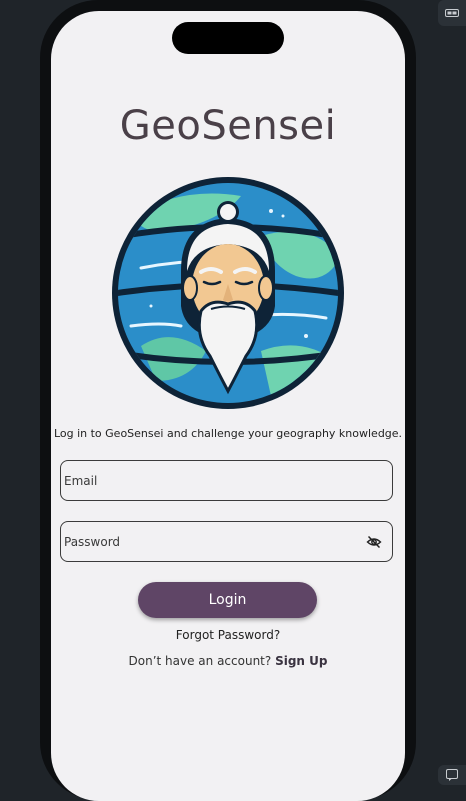 The height and width of the screenshot is (801, 466). I want to click on side-panel-tab-bottom, so click(452, 775).